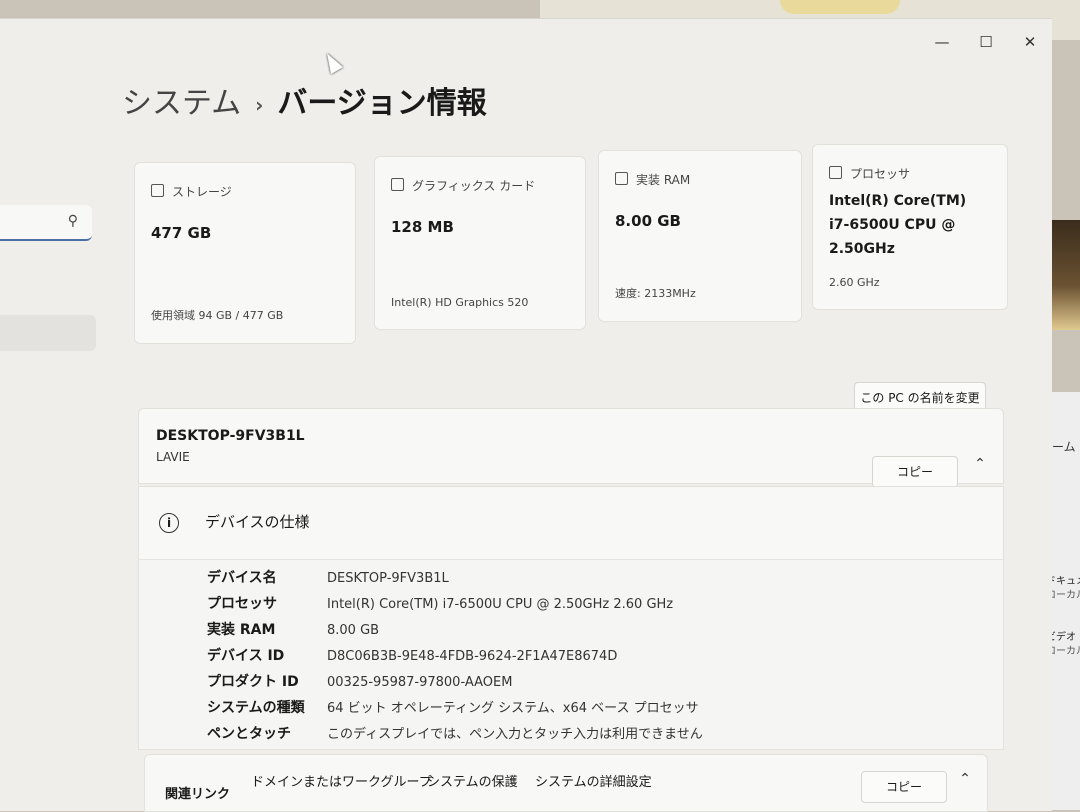 The width and height of the screenshot is (1080, 812). What do you see at coordinates (460, 302) in the screenshot?
I see `graphics-adapter-name: Intel(R) HD Graphics 520` at bounding box center [460, 302].